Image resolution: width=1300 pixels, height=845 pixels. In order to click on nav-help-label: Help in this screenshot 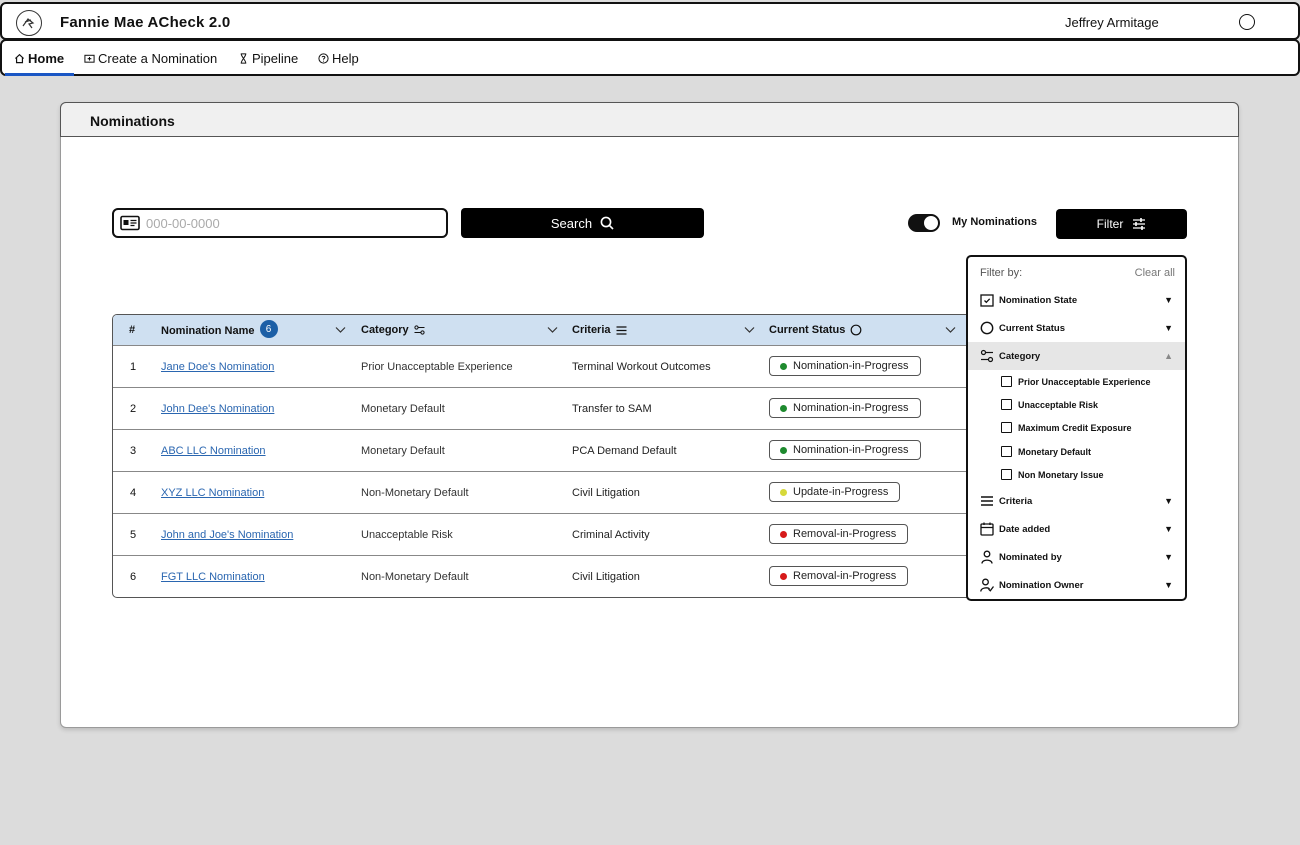, I will do `click(345, 58)`.